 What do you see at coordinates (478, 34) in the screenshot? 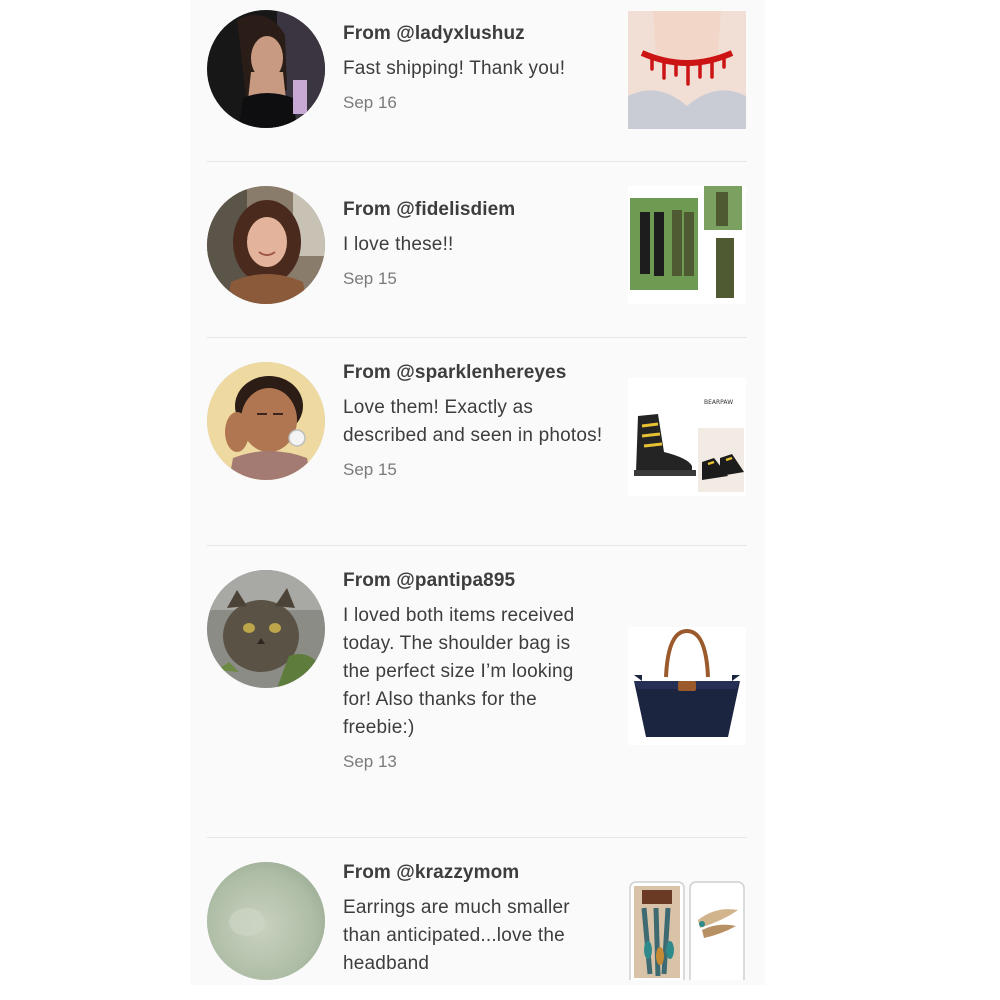
I see `reviewer-handle: From @ladyxlushuz` at bounding box center [478, 34].